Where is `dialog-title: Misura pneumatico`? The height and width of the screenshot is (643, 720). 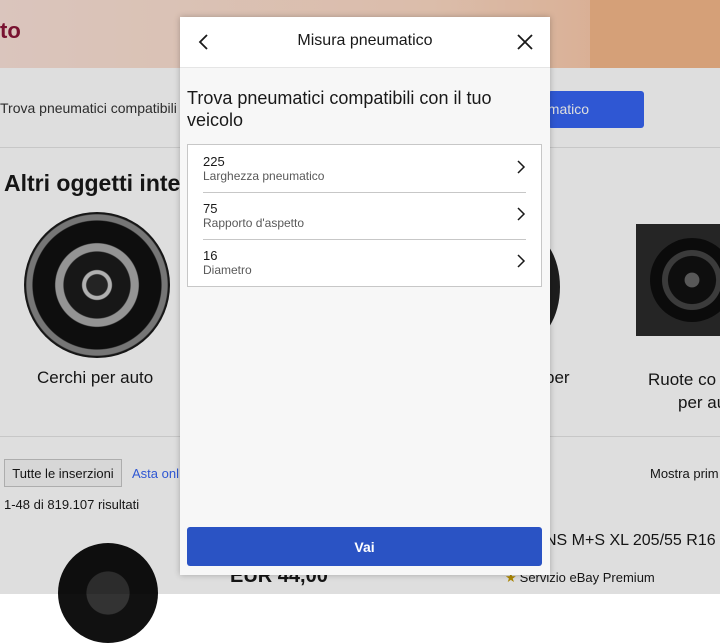 dialog-title: Misura pneumatico is located at coordinates (365, 40).